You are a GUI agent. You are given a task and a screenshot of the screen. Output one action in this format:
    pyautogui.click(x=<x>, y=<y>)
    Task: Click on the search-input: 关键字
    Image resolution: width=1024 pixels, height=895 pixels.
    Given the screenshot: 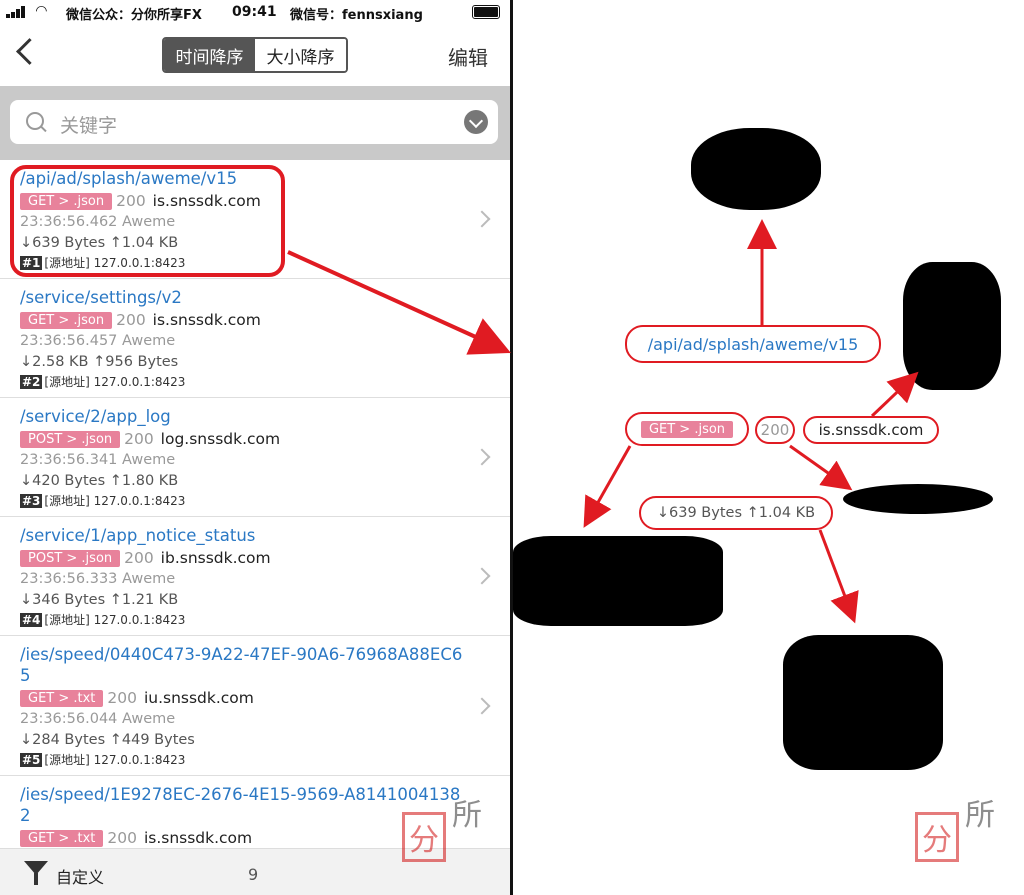 What is the action you would take?
    pyautogui.click(x=254, y=122)
    